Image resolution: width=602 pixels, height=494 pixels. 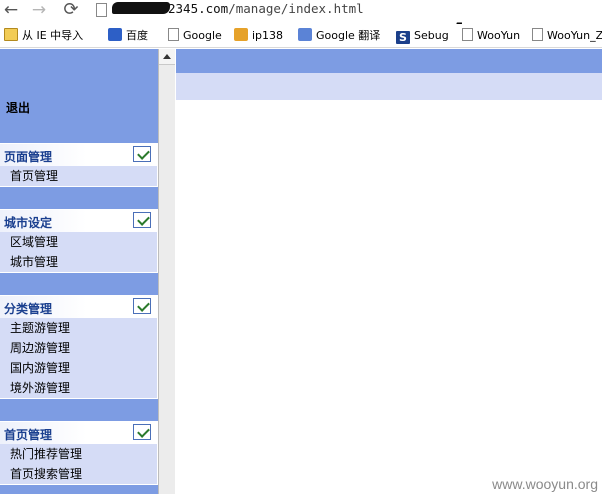 I want to click on menu-group-title: 分类管理, so click(x=28, y=309).